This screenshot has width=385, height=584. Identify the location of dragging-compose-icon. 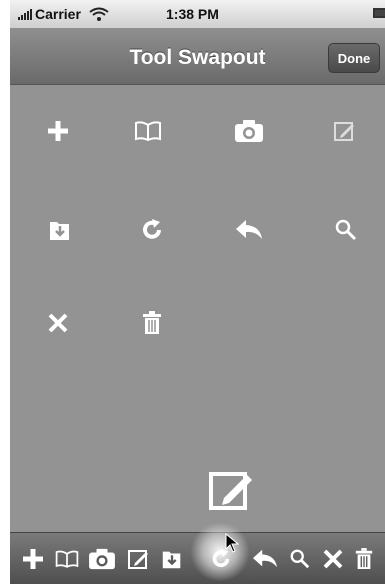
(232, 491).